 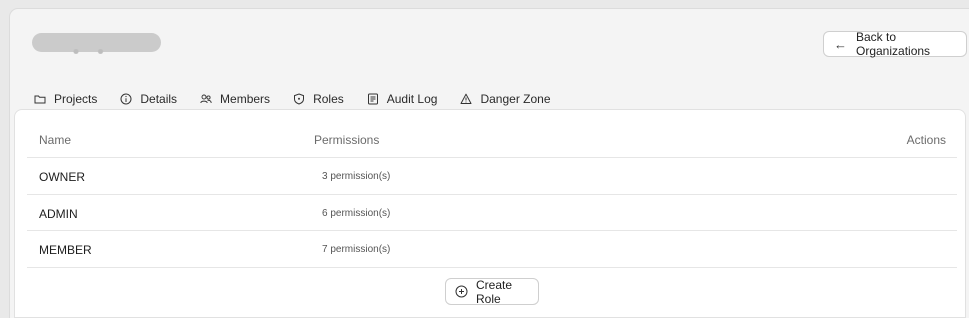 I want to click on shield-icon, so click(x=299, y=99).